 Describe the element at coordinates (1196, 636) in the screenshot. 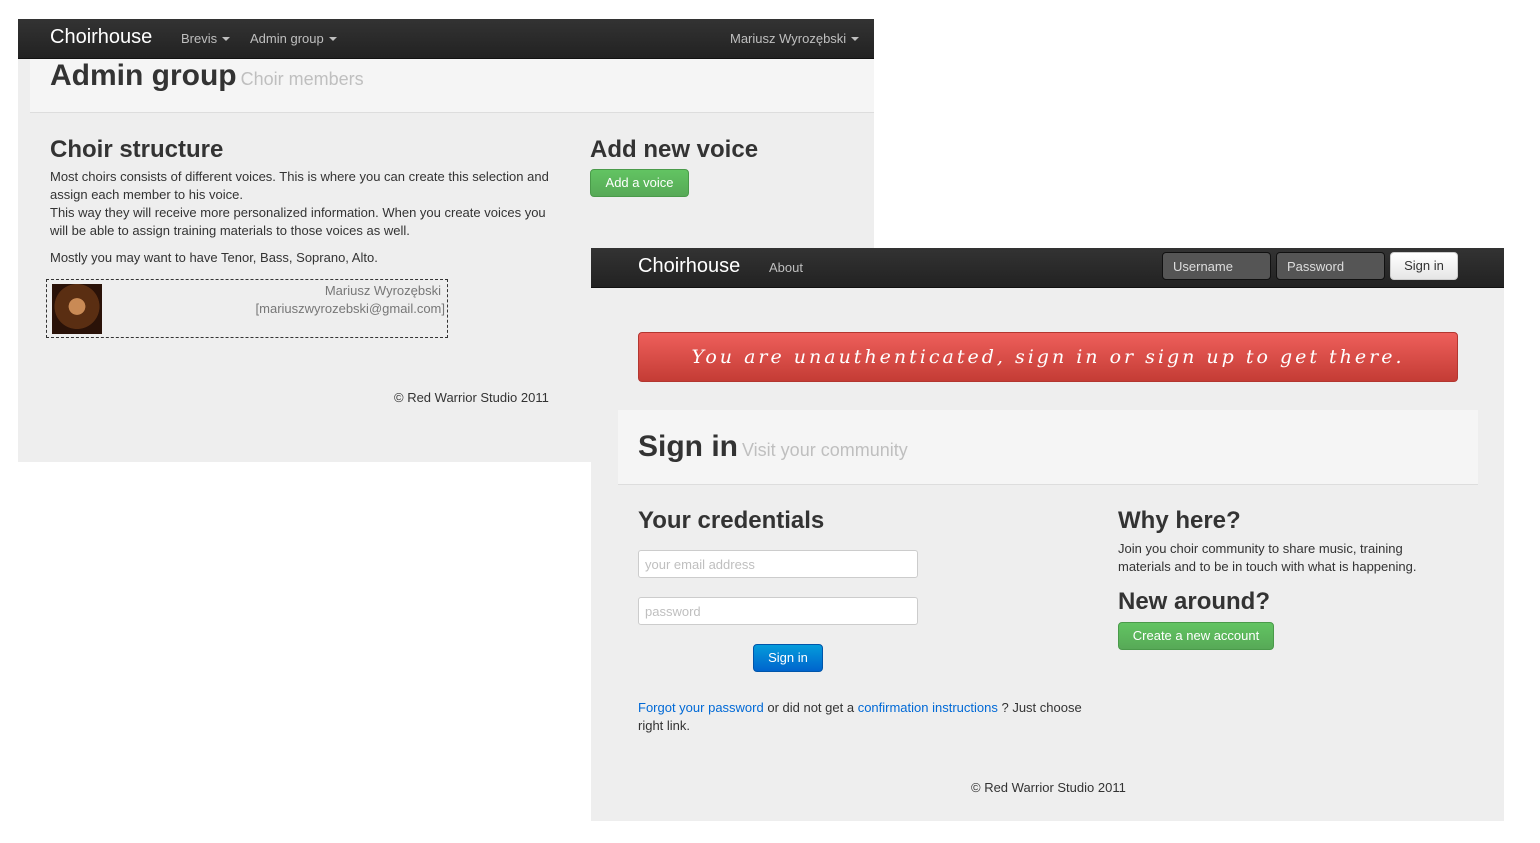

I see `create-account-button: Create a new account` at that location.